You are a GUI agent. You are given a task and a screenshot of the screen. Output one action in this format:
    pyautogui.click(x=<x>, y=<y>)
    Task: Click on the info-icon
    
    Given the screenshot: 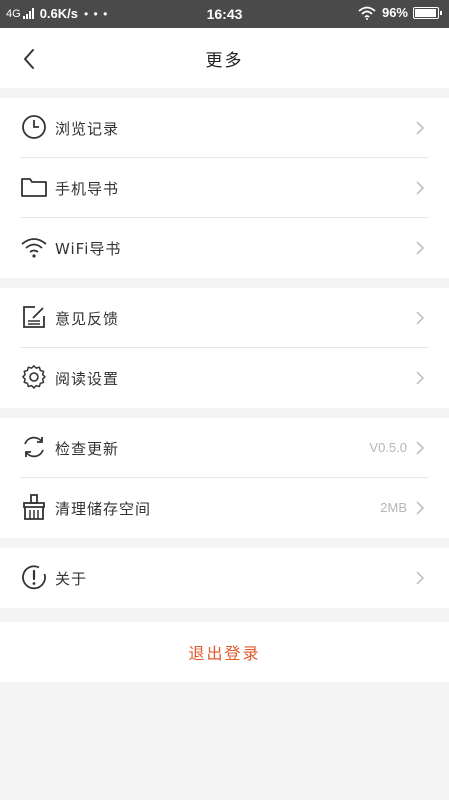 What is the action you would take?
    pyautogui.click(x=34, y=577)
    